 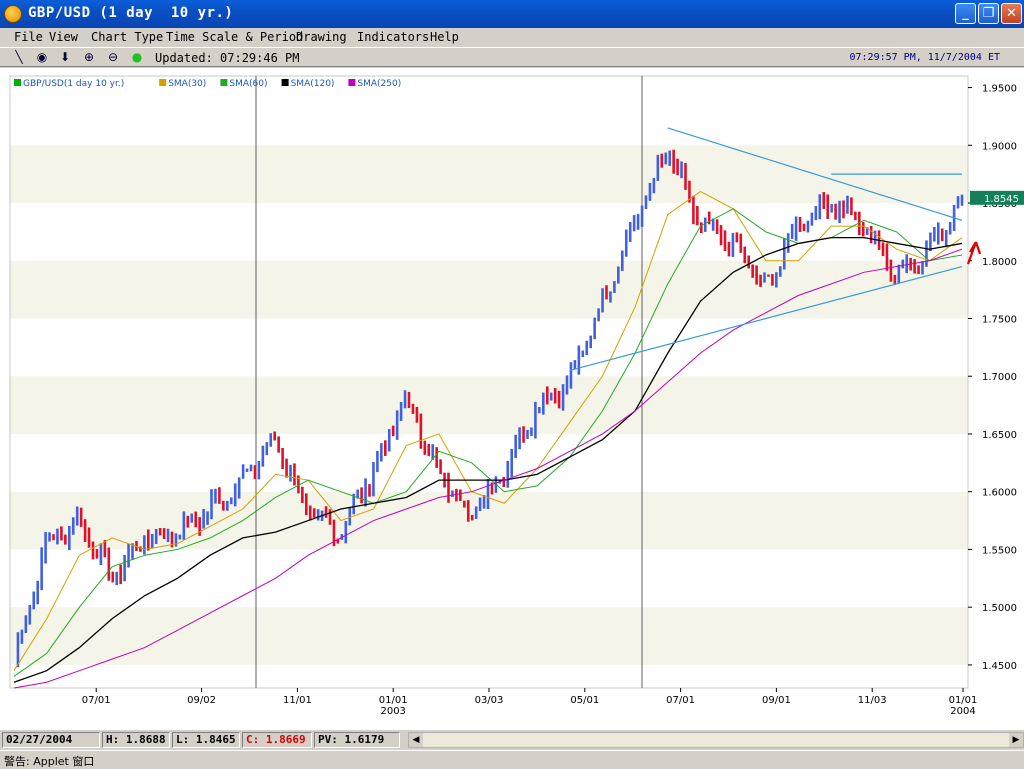 What do you see at coordinates (965, 13) in the screenshot?
I see `minimize-button: _` at bounding box center [965, 13].